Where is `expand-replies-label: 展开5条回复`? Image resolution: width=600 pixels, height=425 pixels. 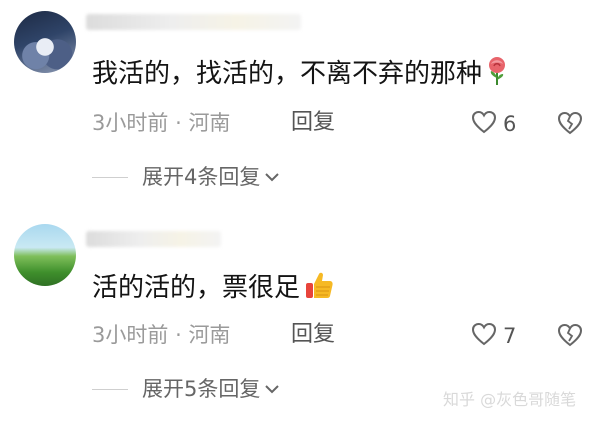 expand-replies-label: 展开5条回复 is located at coordinates (201, 389).